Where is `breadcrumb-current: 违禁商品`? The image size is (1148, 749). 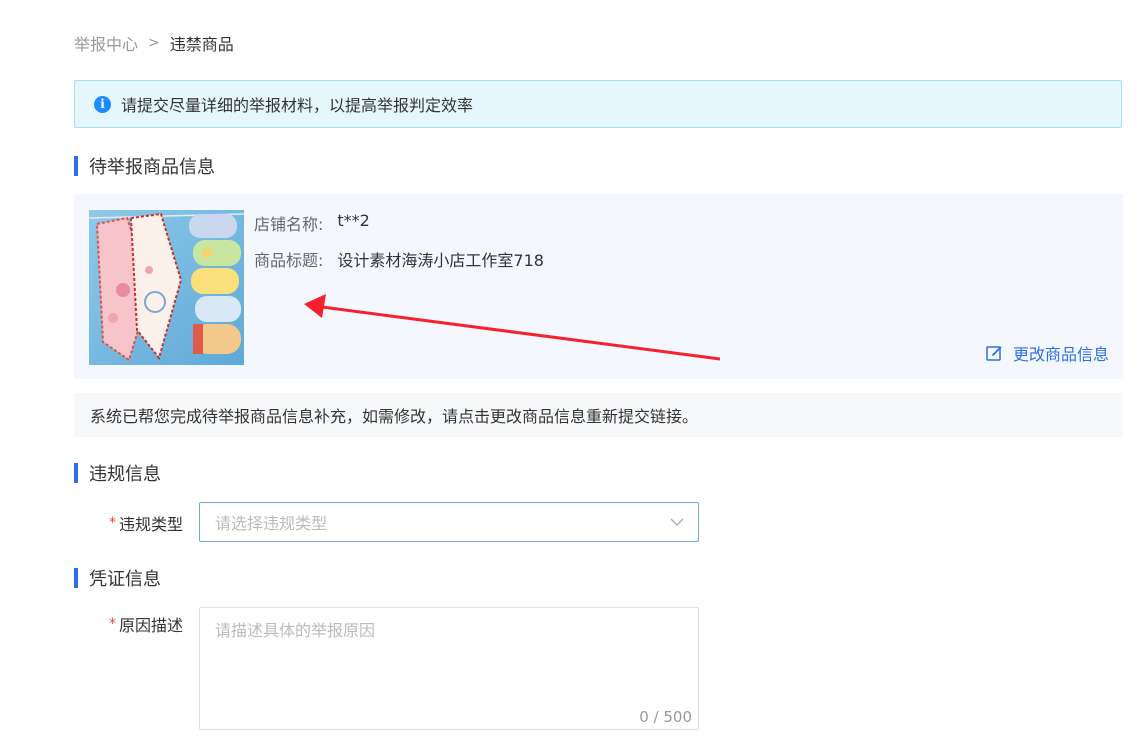
breadcrumb-current: 违禁商品 is located at coordinates (201, 44).